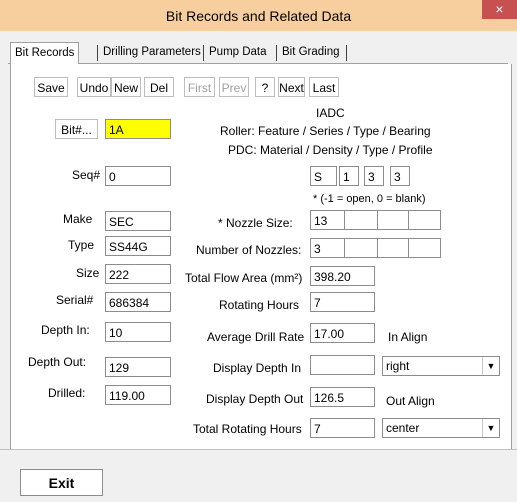 Image resolution: width=517 pixels, height=502 pixels. What do you see at coordinates (342, 302) in the screenshot?
I see `rotating-hours-field: 7` at bounding box center [342, 302].